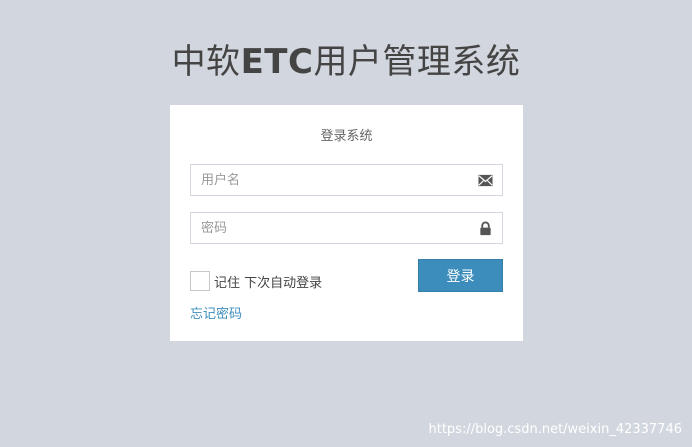  I want to click on lock-icon, so click(485, 228).